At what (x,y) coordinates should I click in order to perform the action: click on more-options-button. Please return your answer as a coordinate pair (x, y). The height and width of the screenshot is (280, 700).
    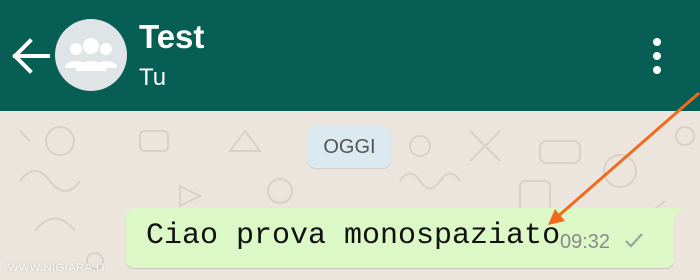
    Looking at the image, I should click on (657, 56).